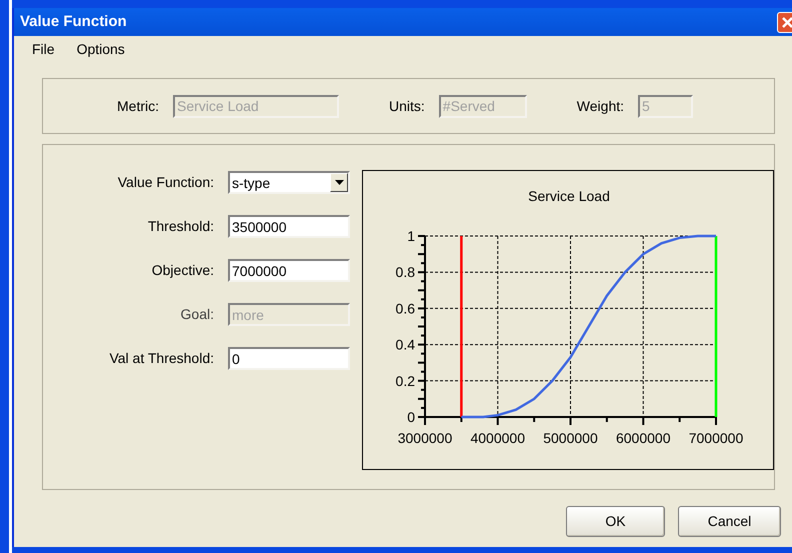 This screenshot has width=792, height=553. What do you see at coordinates (289, 226) in the screenshot?
I see `input-field: 3500000` at bounding box center [289, 226].